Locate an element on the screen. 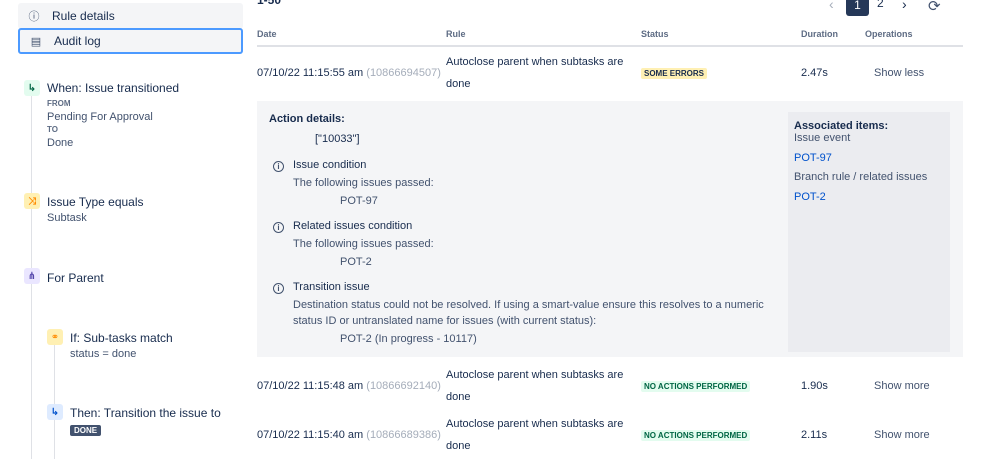 This screenshot has width=999, height=459. table-row-date: 07/10/22 11:15:48 am (10866692140) is located at coordinates (349, 386).